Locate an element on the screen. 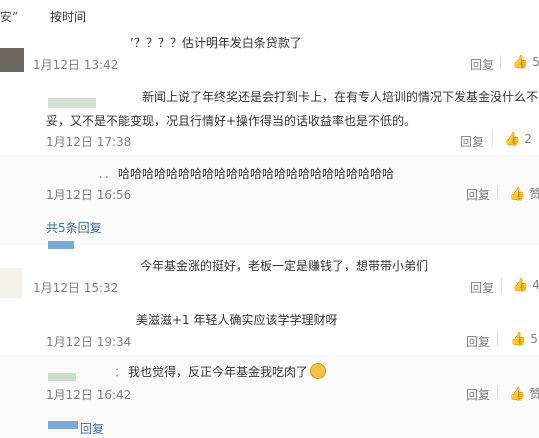 This screenshot has height=438, width=539. comment-time: 1月12日 16:56 is located at coordinates (89, 195).